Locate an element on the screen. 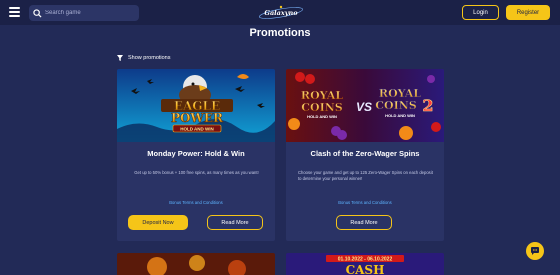  search-input is located at coordinates (87, 13).